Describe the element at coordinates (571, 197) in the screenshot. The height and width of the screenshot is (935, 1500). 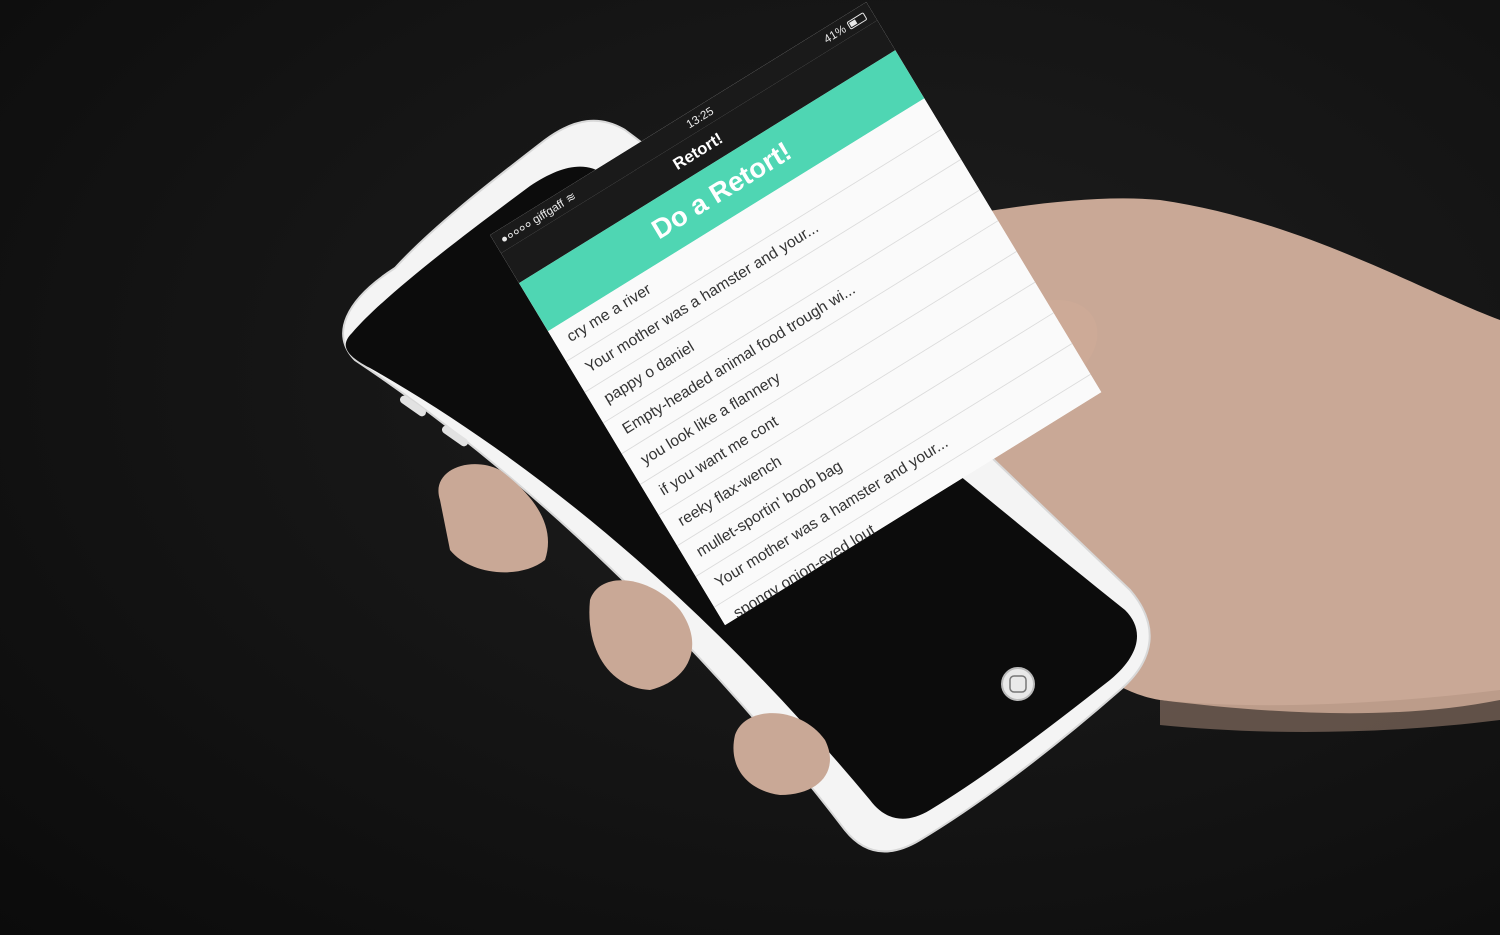
I see `wifi-icon: ≋` at that location.